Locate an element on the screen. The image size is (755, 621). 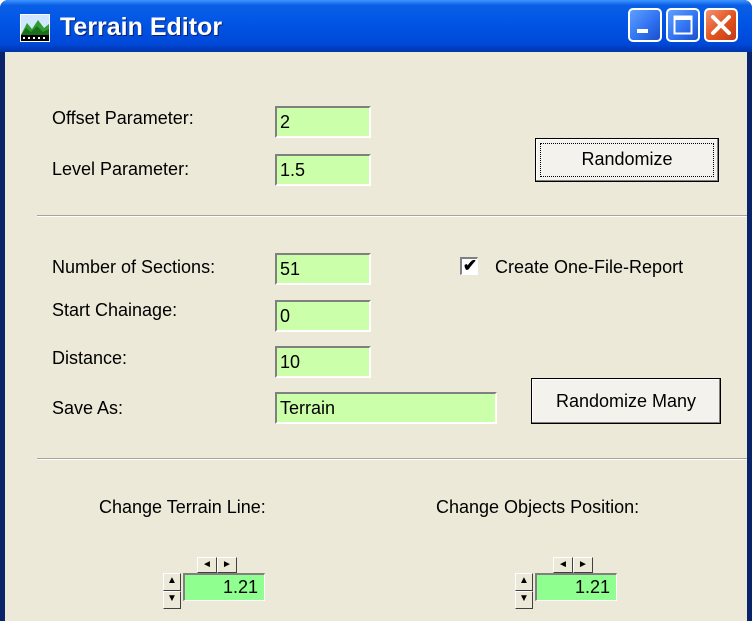
checkmark-icon: ✔ is located at coordinates (470, 265).